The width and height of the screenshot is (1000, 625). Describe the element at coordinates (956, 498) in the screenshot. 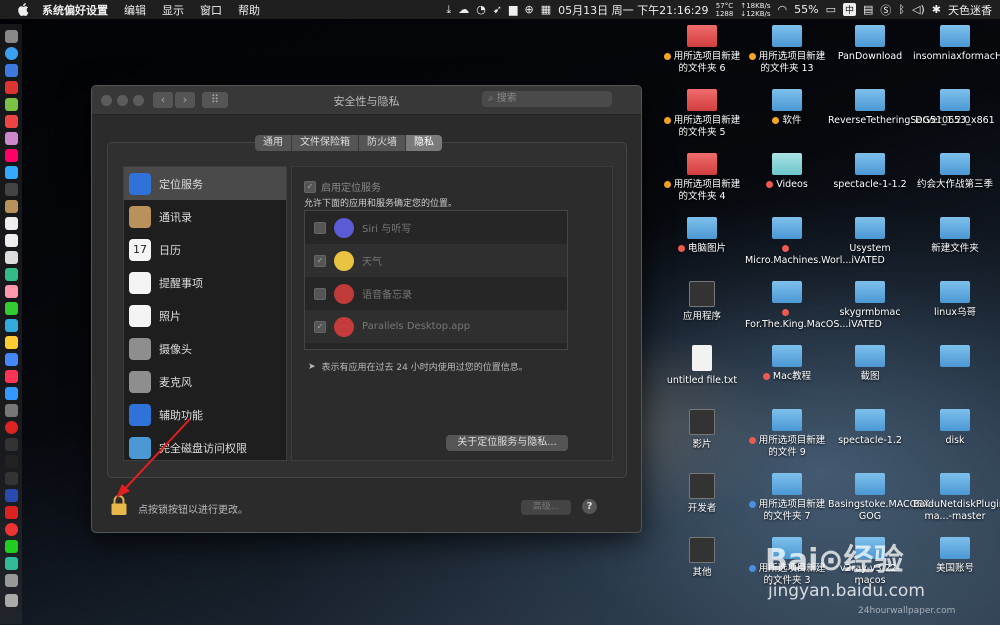

I see `desktop-item: BaiduNetdiskPlugin-ma...-master` at that location.